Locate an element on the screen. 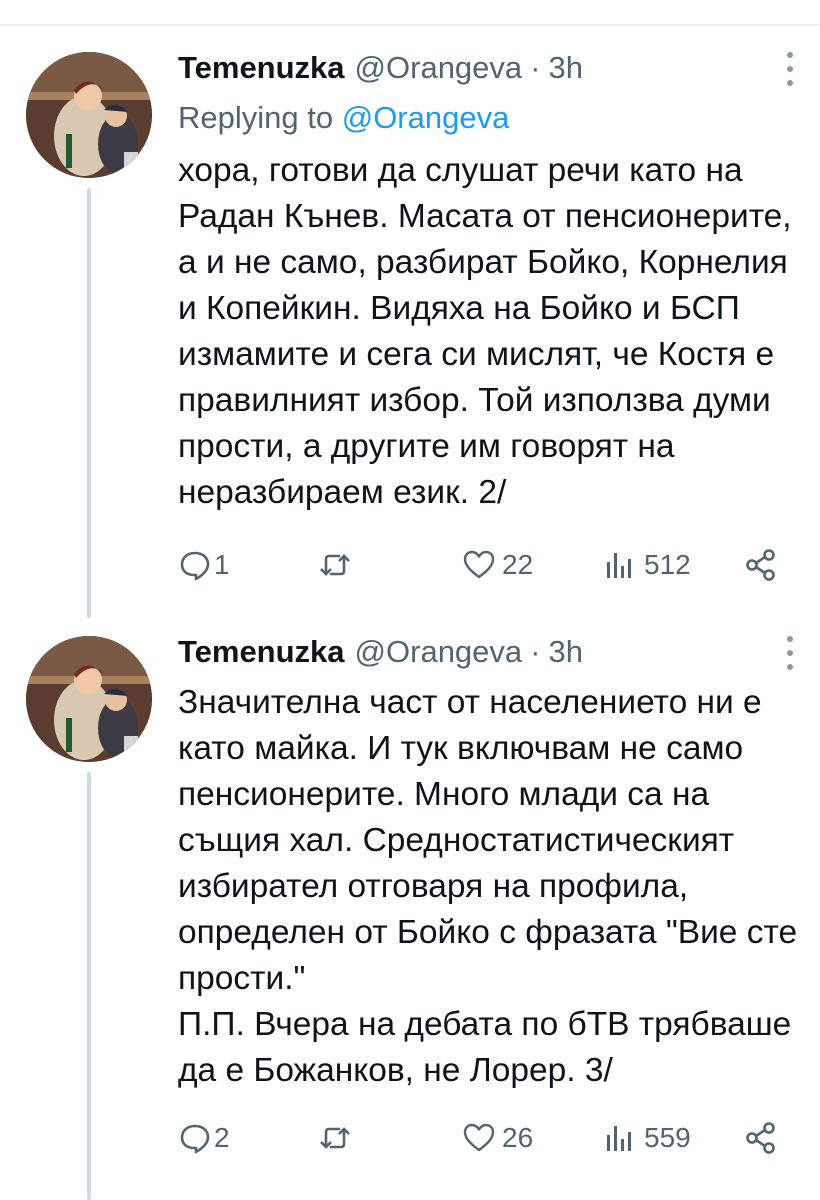 The height and width of the screenshot is (1200, 820). replying-to-label: Replying to is located at coordinates (256, 117).